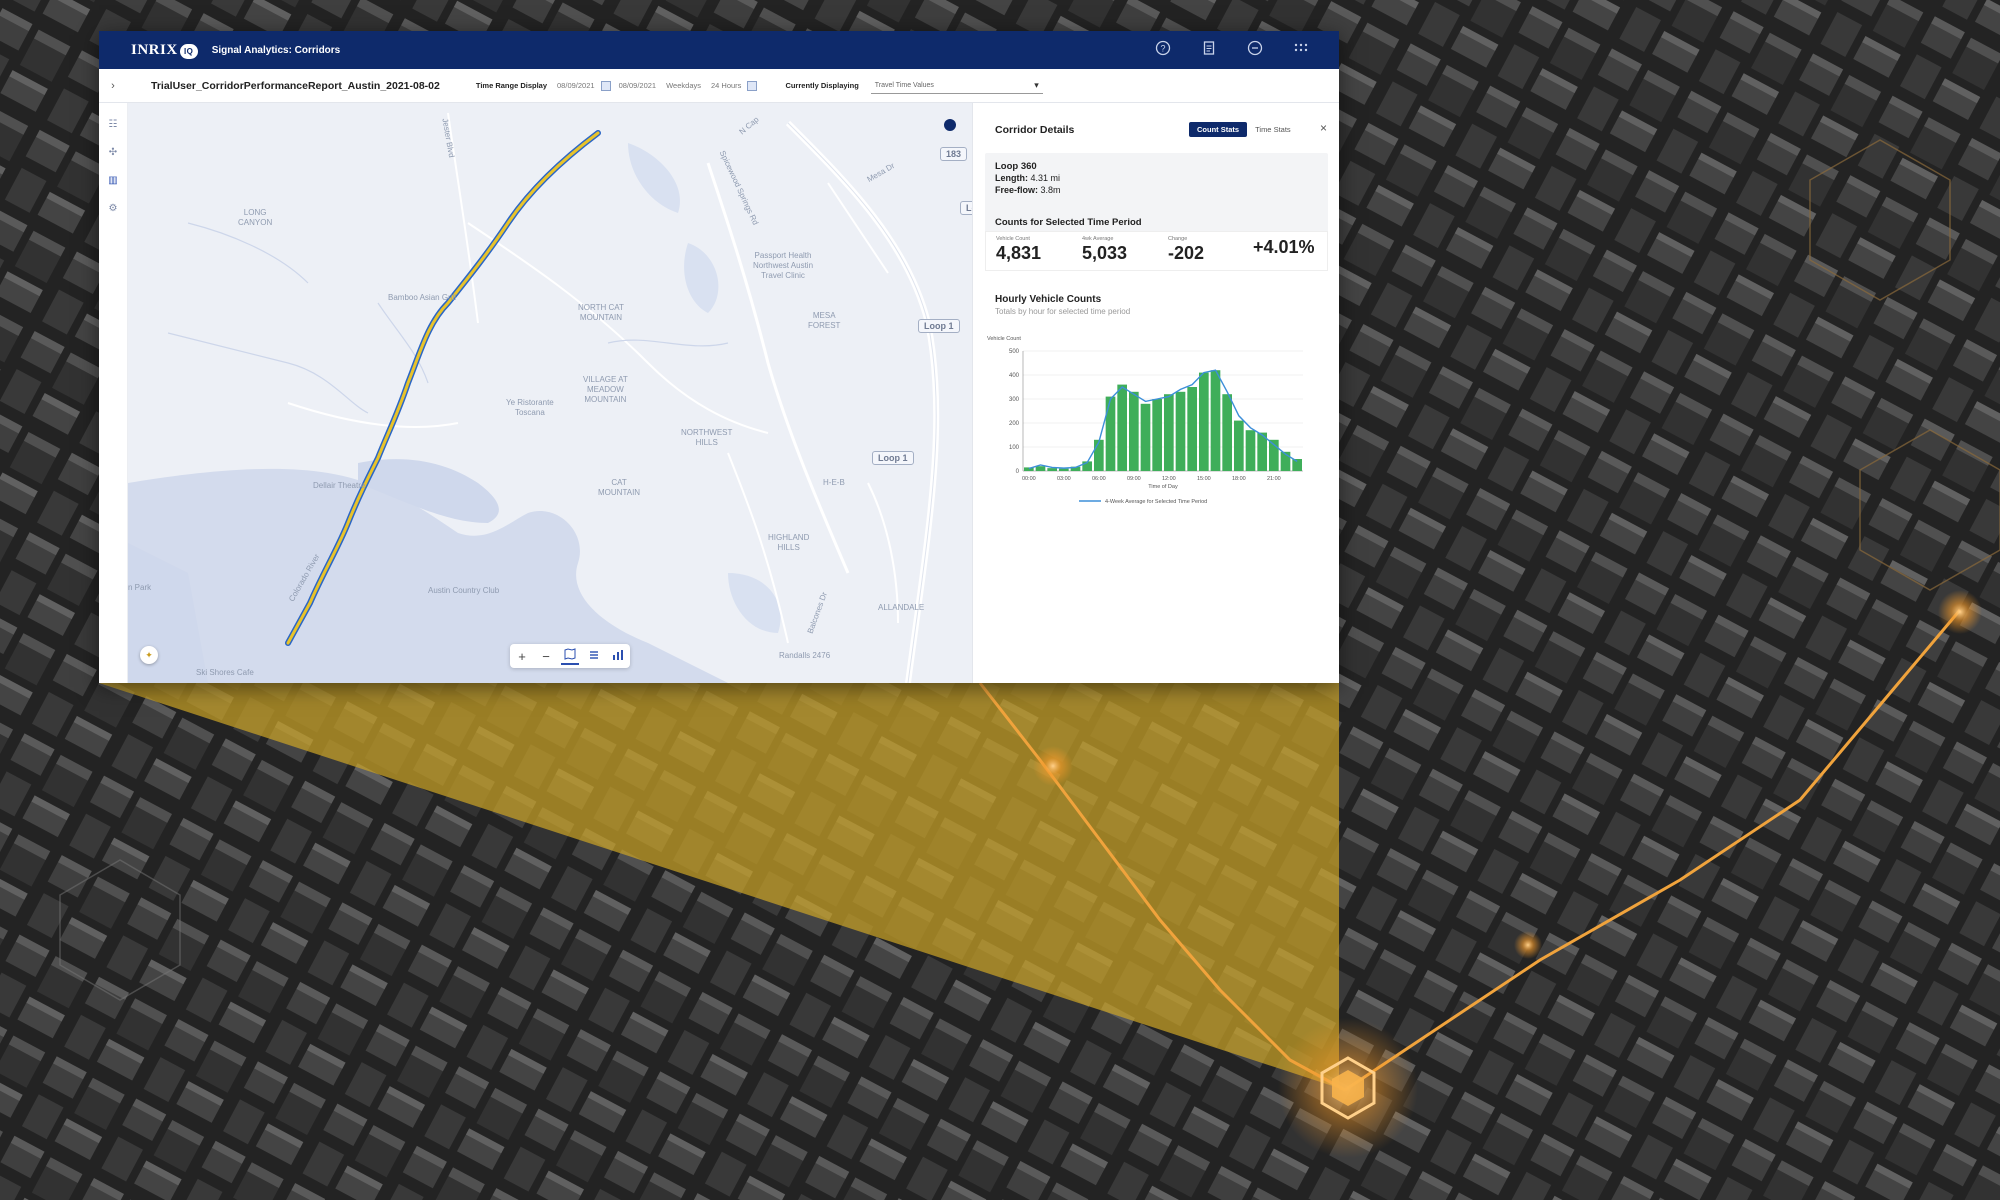 This screenshot has height=1200, width=2000. What do you see at coordinates (1014, 424) in the screenshot?
I see `y-tick-label: 200` at bounding box center [1014, 424].